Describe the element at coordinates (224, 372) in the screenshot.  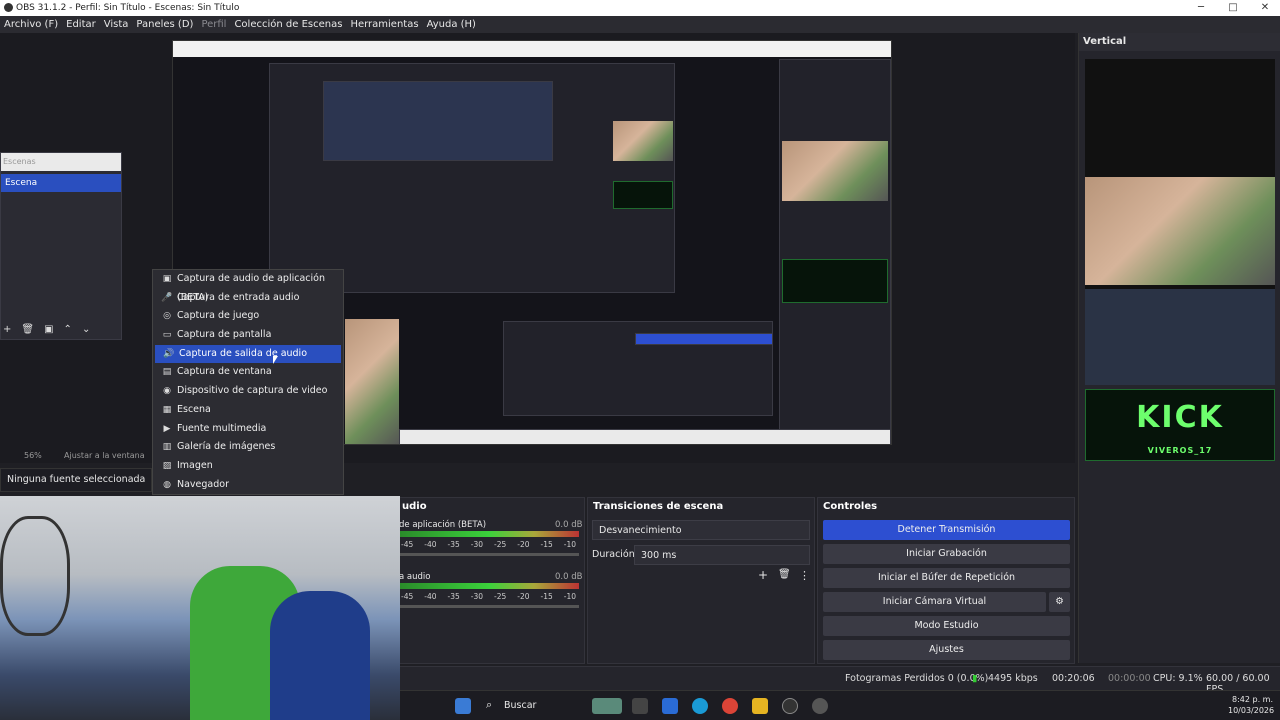
I see `menu-item-label: Captura de ventana` at that location.